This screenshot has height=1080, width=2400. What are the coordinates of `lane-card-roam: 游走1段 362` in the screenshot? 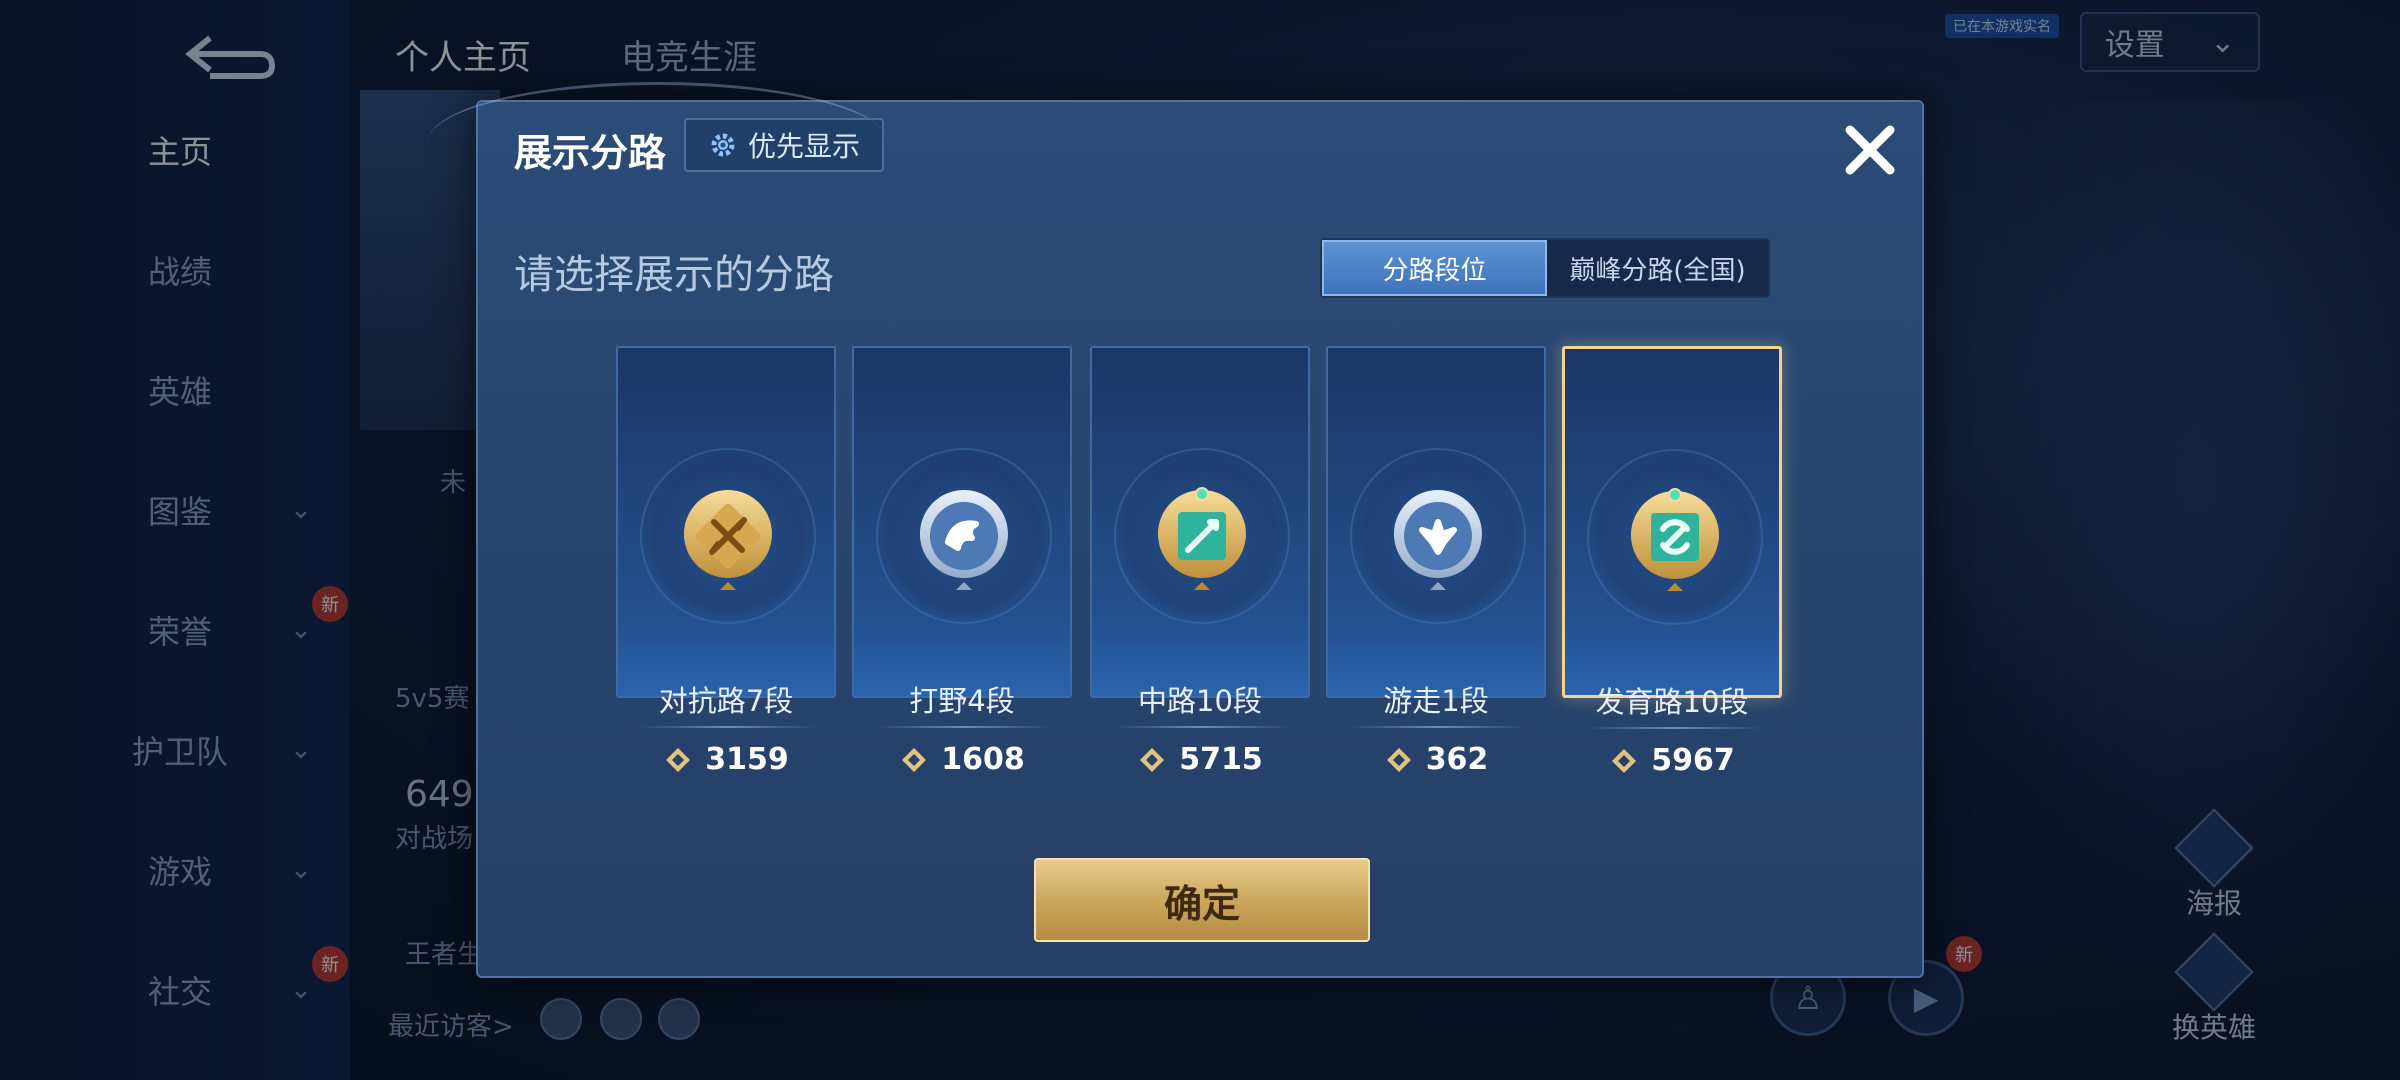 It's located at (1436, 561).